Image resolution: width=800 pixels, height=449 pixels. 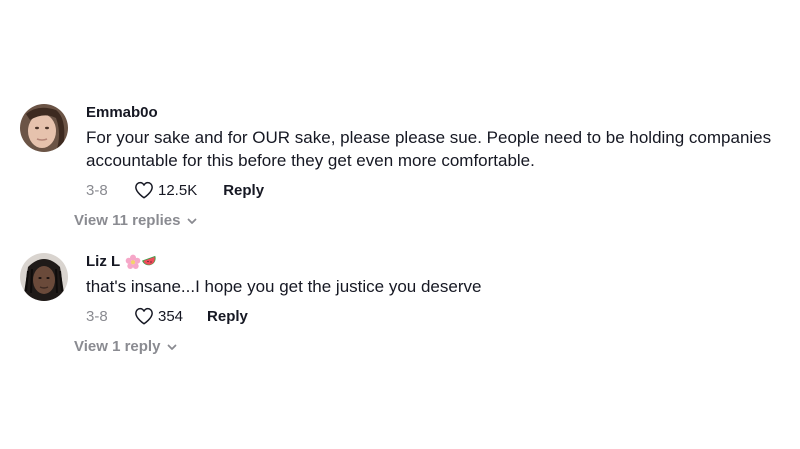 I want to click on like-button: 354, so click(x=158, y=316).